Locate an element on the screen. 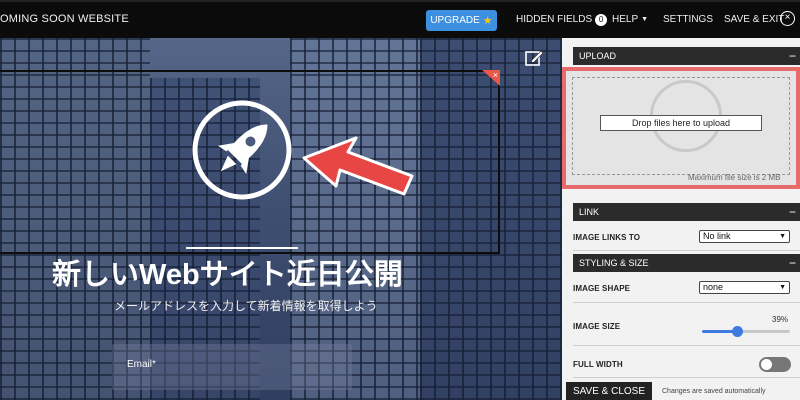 The height and width of the screenshot is (400, 800). help-label: HELP is located at coordinates (625, 19).